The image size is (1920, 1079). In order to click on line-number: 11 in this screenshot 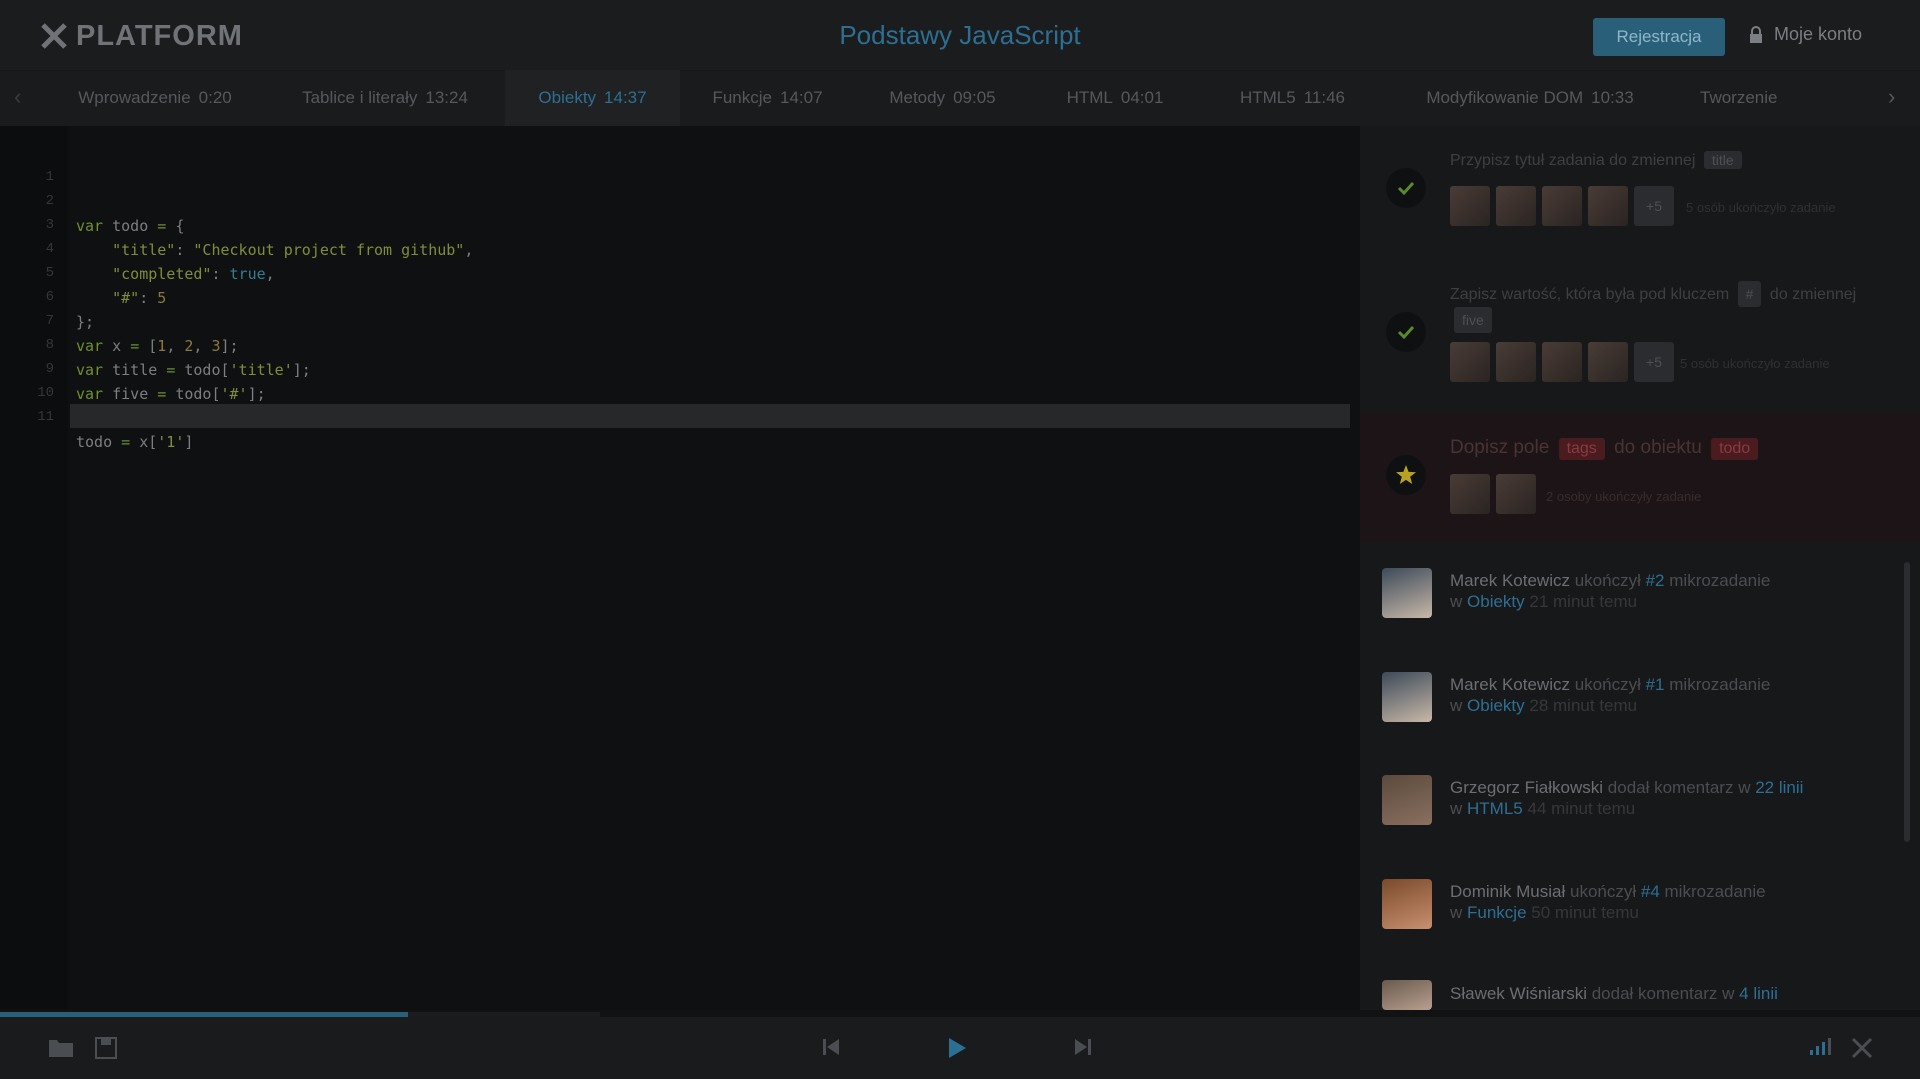, I will do `click(45, 417)`.